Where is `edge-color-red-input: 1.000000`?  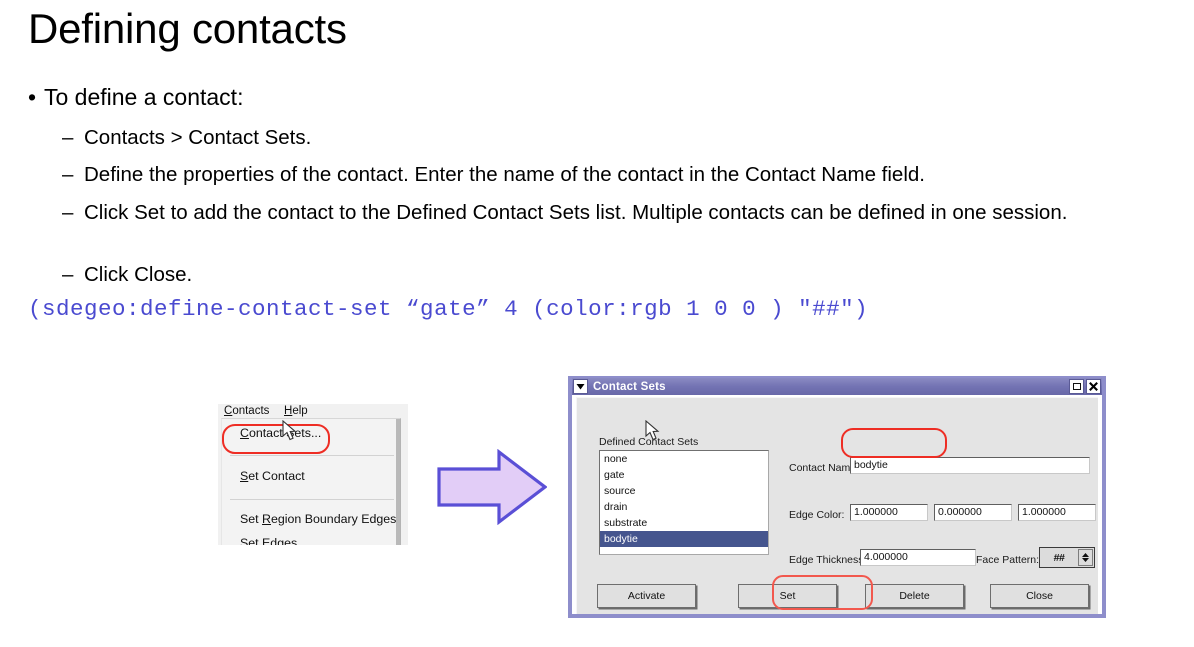 edge-color-red-input: 1.000000 is located at coordinates (889, 512).